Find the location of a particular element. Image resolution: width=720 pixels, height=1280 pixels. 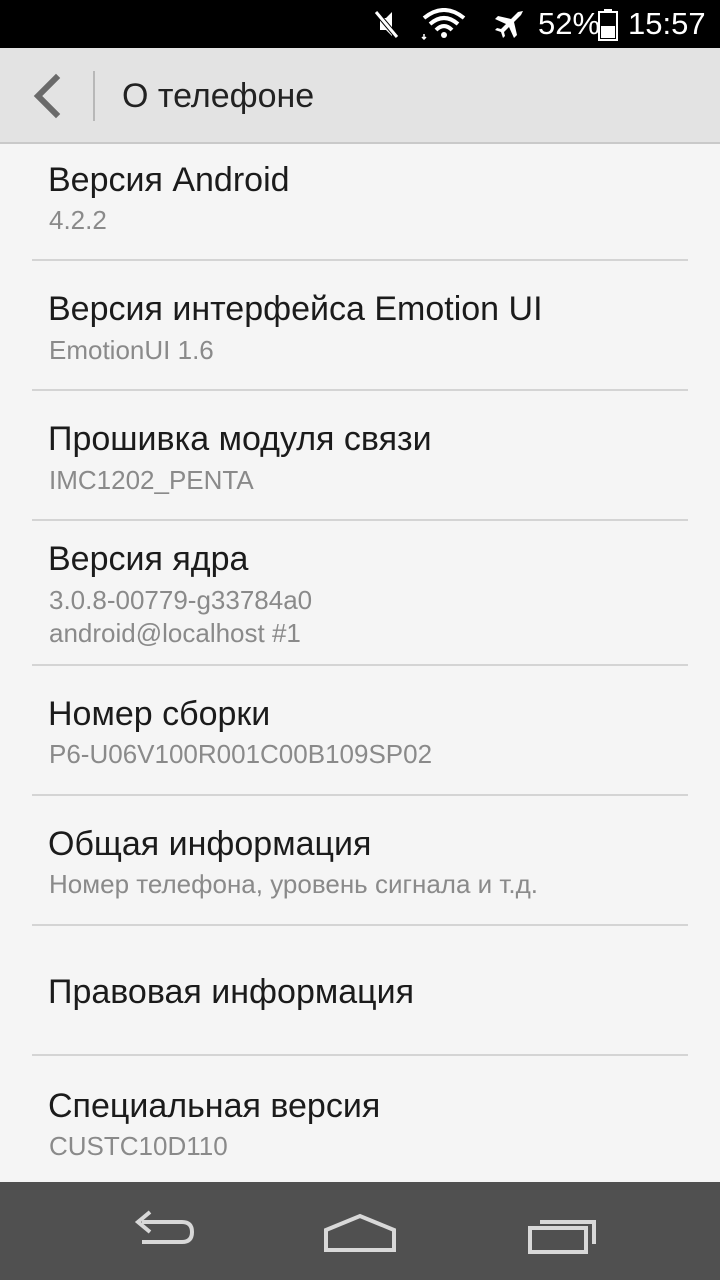

list-item-title: Прошивка модуля связи is located at coordinates (240, 439).